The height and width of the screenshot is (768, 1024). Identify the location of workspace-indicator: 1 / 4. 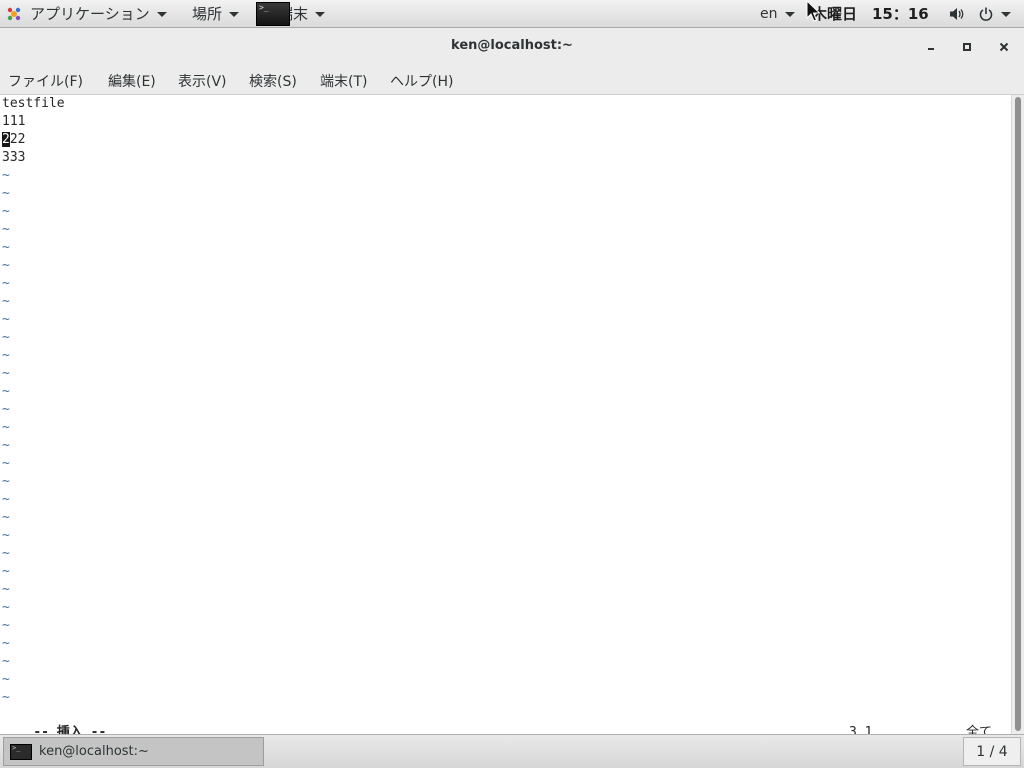
(992, 751).